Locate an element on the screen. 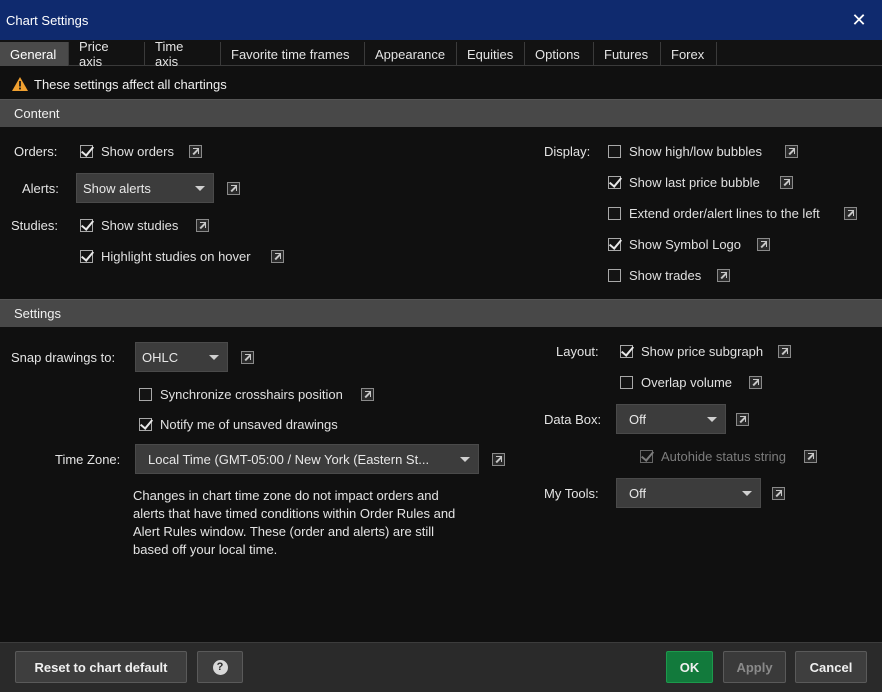  show-symbol-logo-checkbox: Show Symbol Logo is located at coordinates (674, 244).